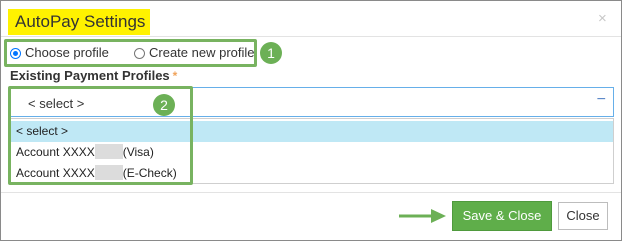 The height and width of the screenshot is (241, 622). What do you see at coordinates (502, 216) in the screenshot?
I see `save-and-close-button: Save & Close` at bounding box center [502, 216].